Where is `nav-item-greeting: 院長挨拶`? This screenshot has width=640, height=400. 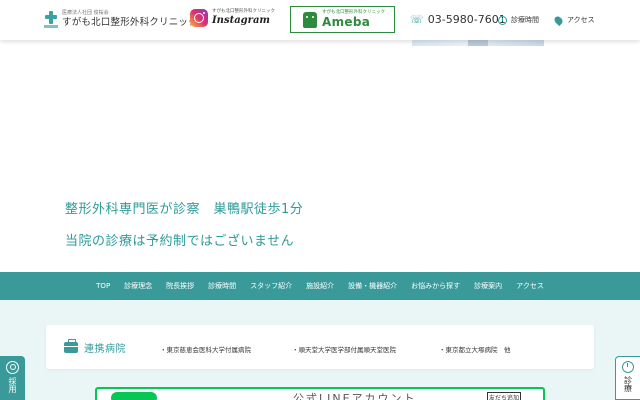
nav-item-greeting: 院長挨拶 is located at coordinates (180, 286).